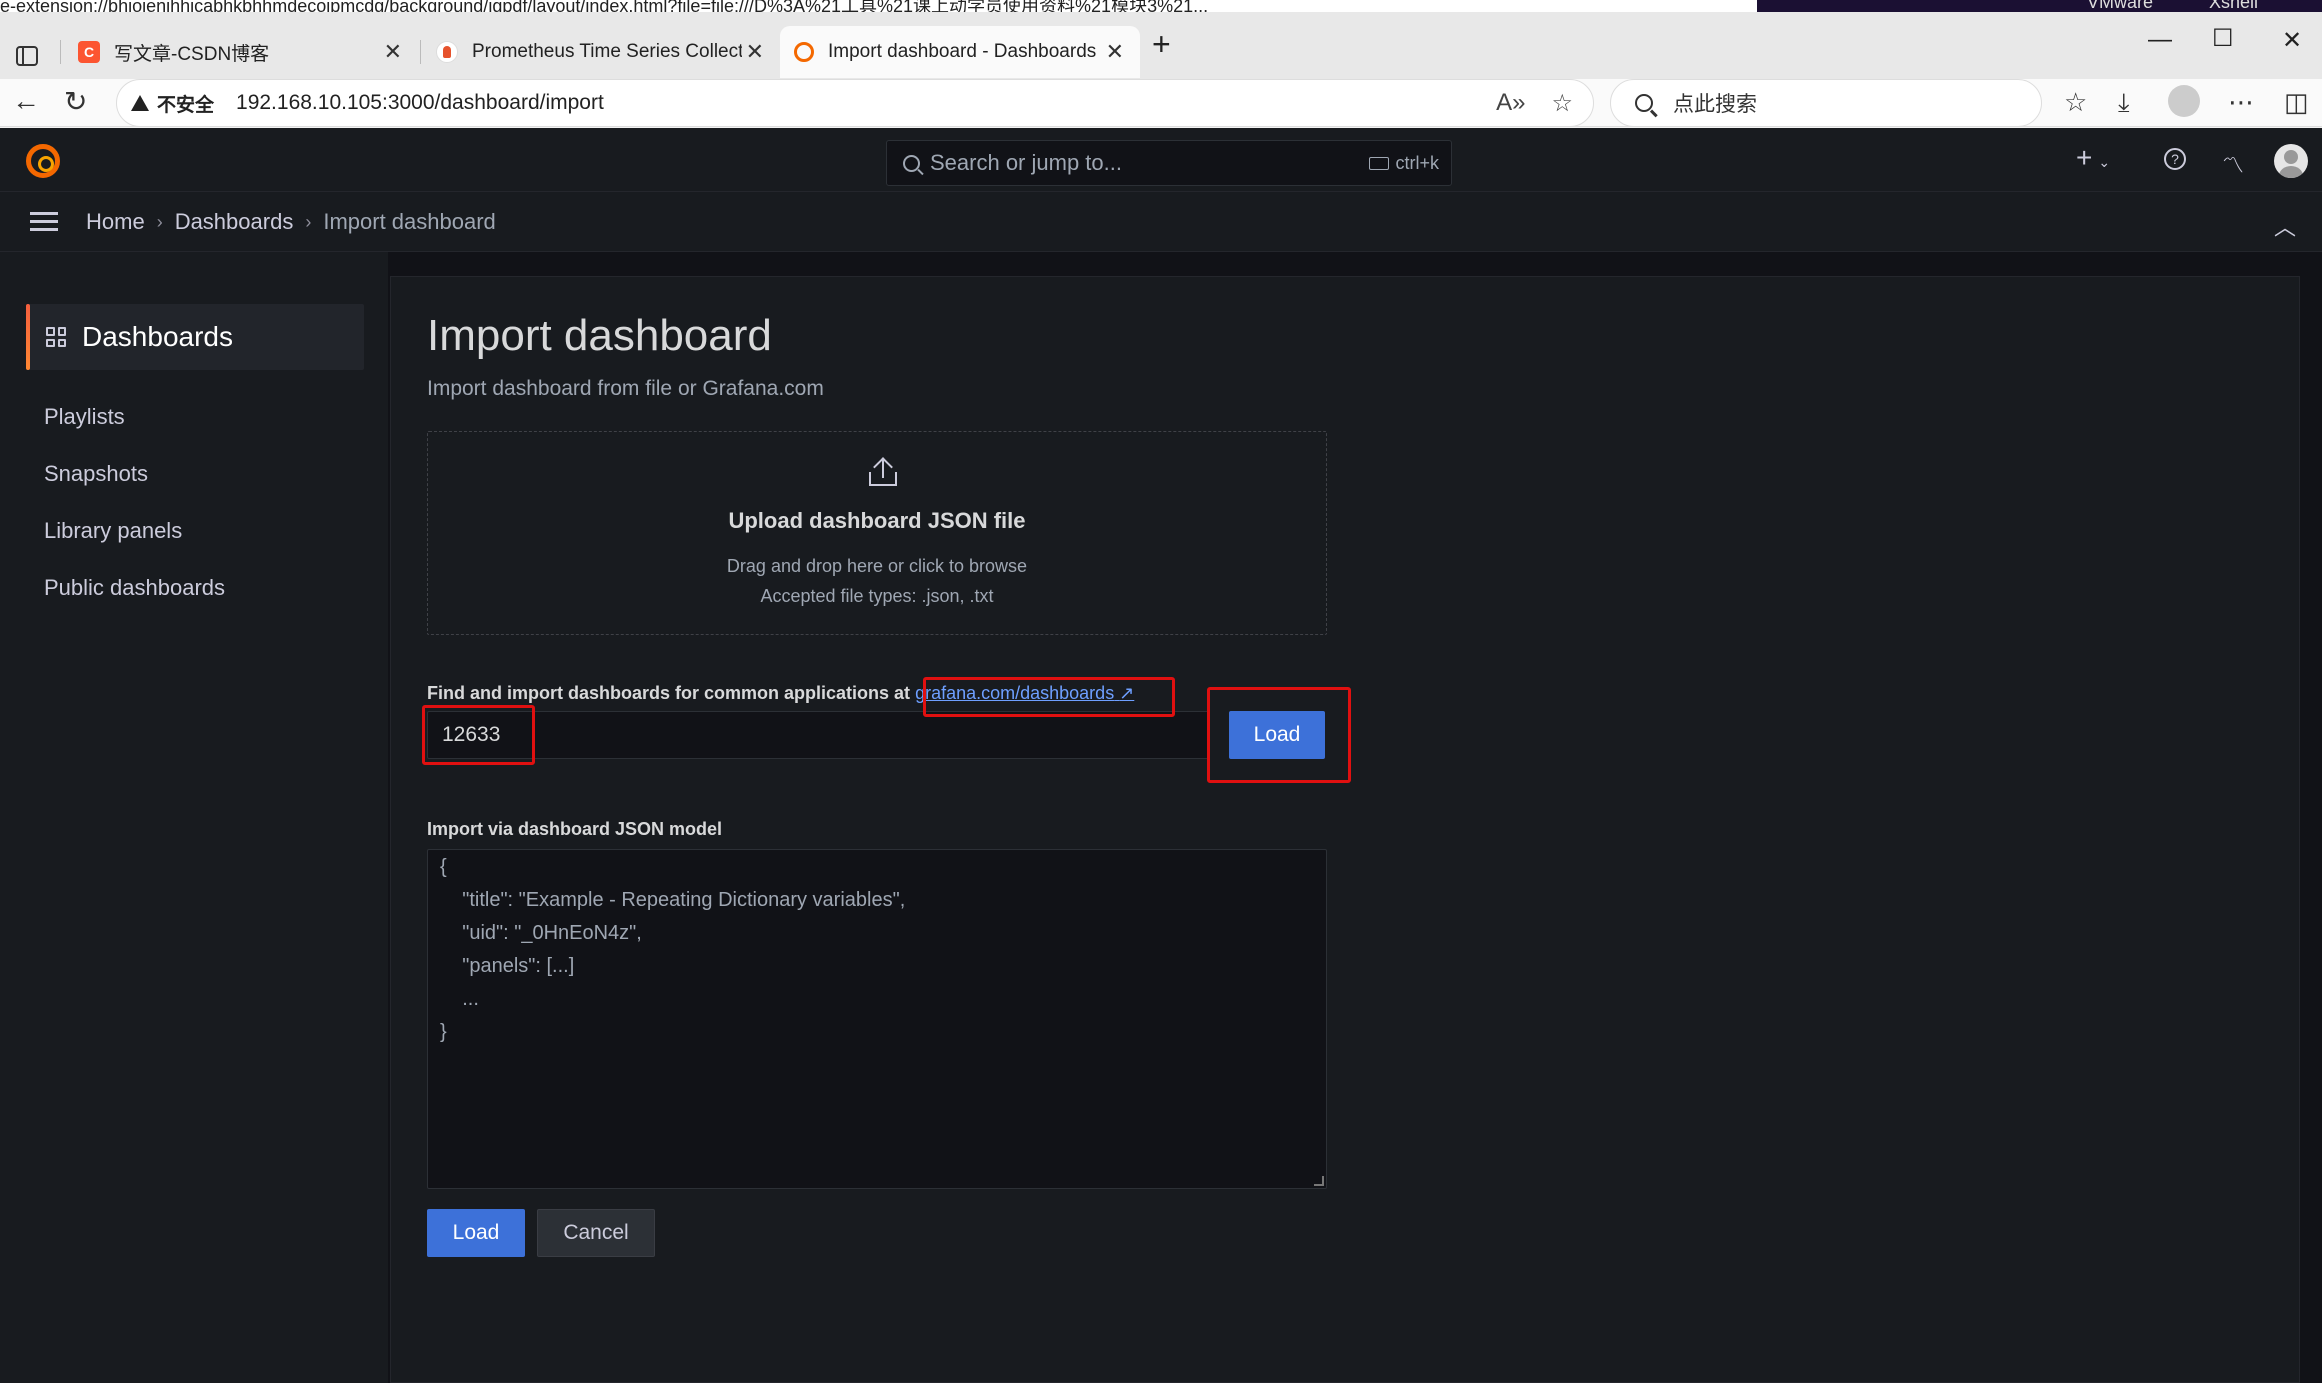 Image resolution: width=2322 pixels, height=1383 pixels. What do you see at coordinates (1534, 103) in the screenshot?
I see `omnibox-actions: A» ☆` at bounding box center [1534, 103].